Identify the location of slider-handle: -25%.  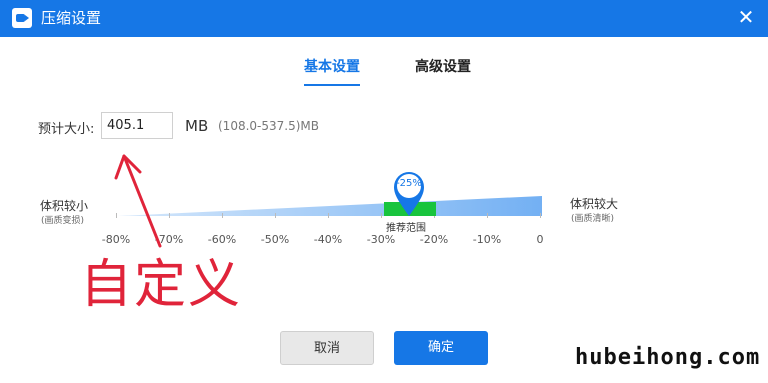
(409, 193).